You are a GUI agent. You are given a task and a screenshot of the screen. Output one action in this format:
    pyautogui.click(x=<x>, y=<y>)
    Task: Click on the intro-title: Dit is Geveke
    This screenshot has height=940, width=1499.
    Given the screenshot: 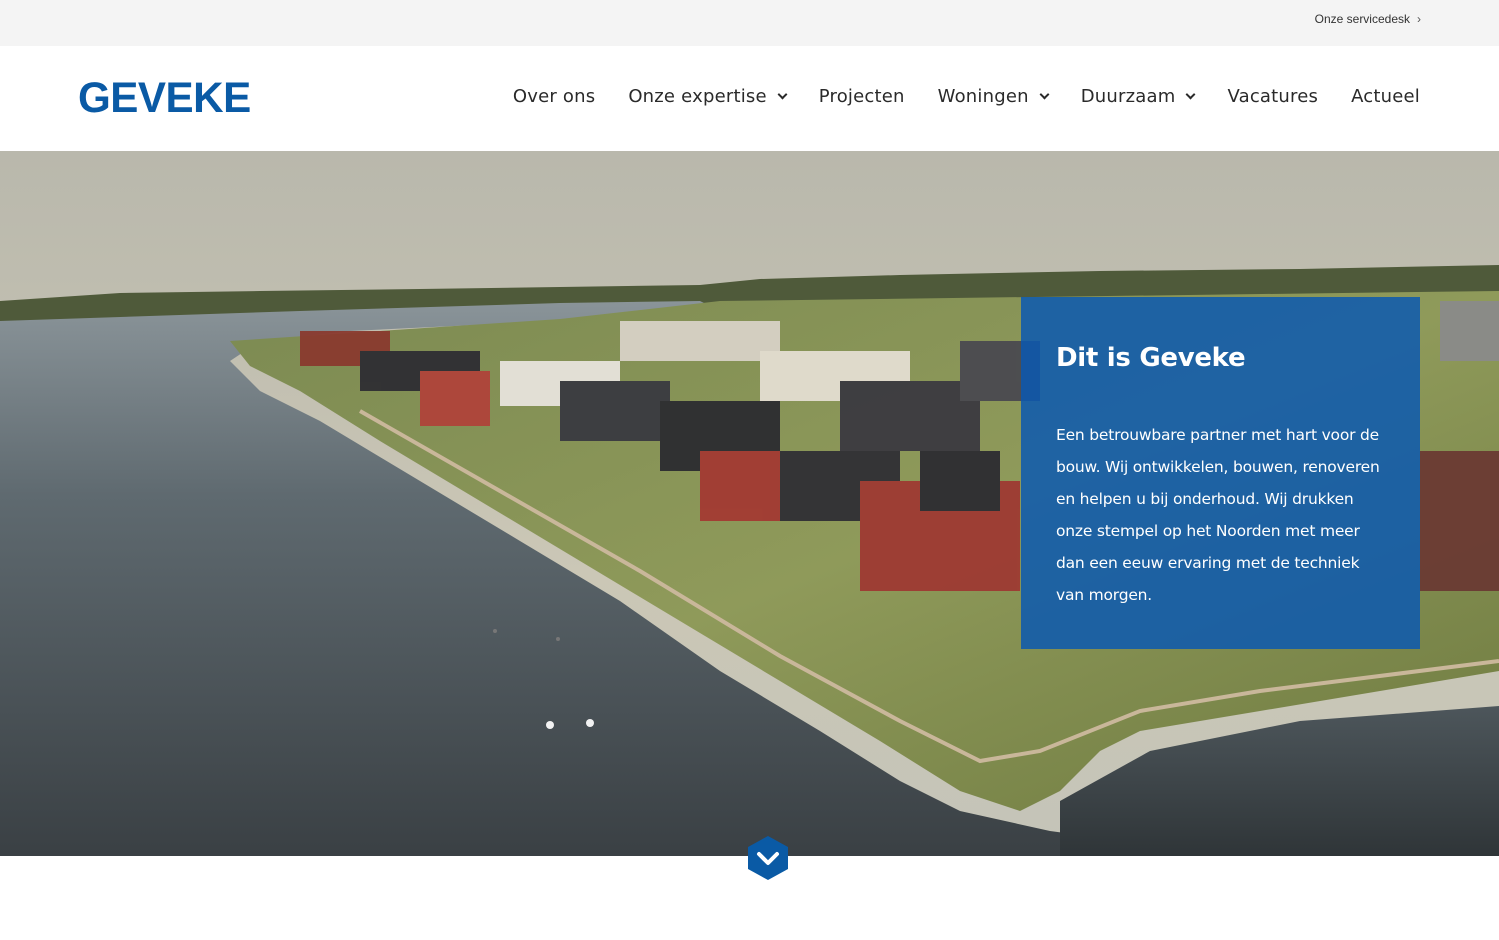 What is the action you would take?
    pyautogui.click(x=1151, y=358)
    